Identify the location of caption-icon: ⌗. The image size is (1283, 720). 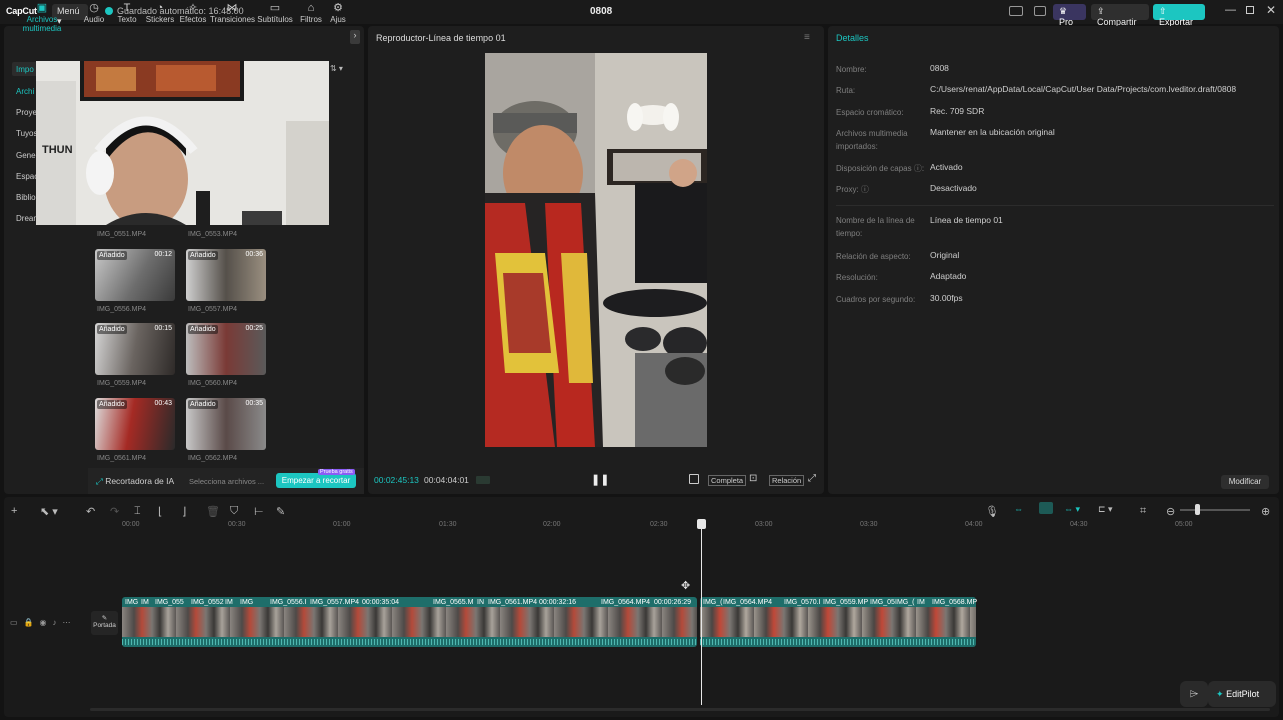
(1143, 511).